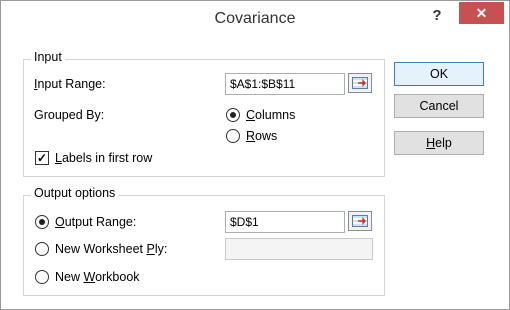  Describe the element at coordinates (299, 249) in the screenshot. I see `new-worksheet-field` at that location.